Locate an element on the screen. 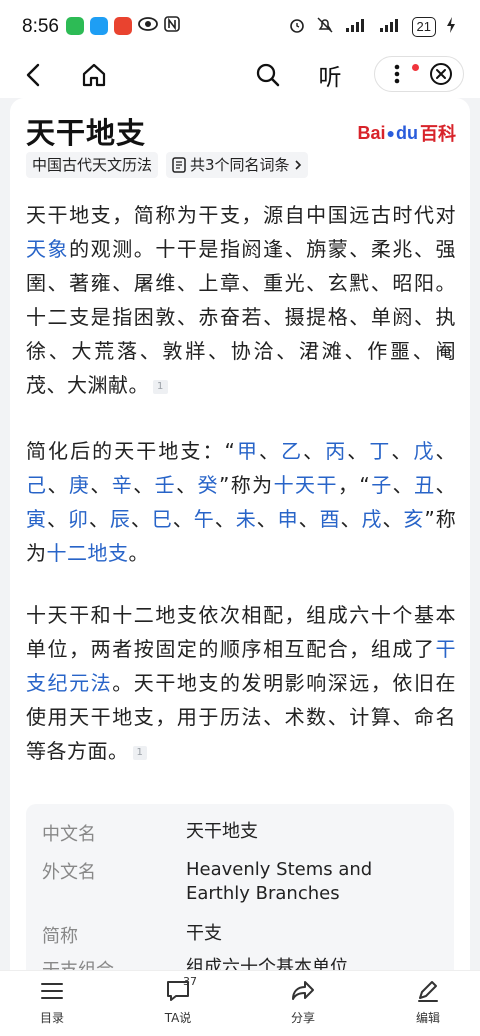 The image size is (480, 1036). close-circle-icon is located at coordinates (441, 74).